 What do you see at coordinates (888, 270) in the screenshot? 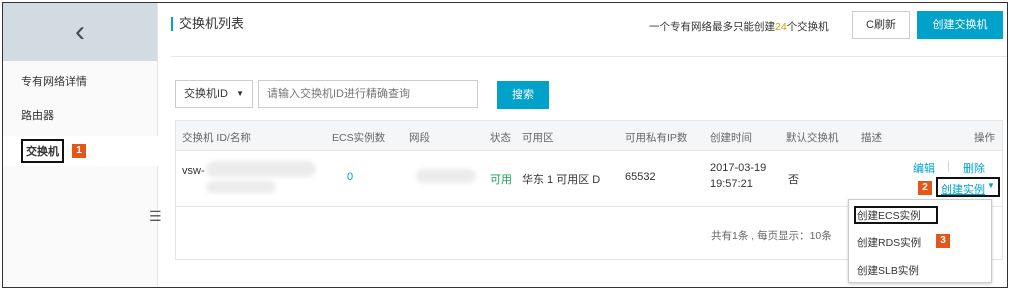
I see `menu-item-create-slb: 创建SLB实例` at bounding box center [888, 270].